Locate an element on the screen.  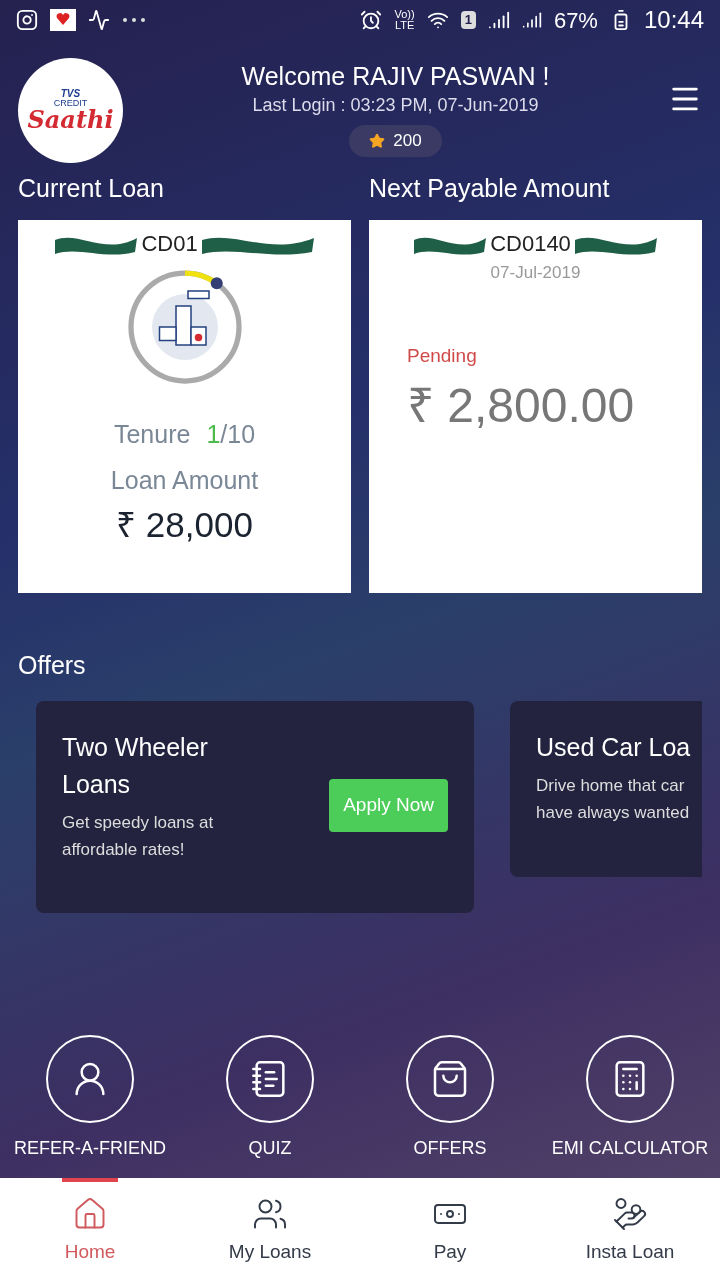
tenure-label: Tenure is located at coordinates (152, 434).